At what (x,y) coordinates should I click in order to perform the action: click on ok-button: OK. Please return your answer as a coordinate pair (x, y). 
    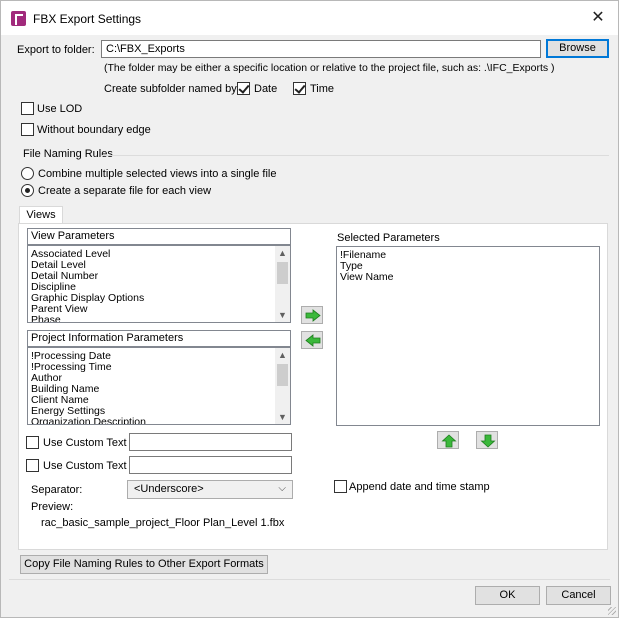
    Looking at the image, I should click on (507, 595).